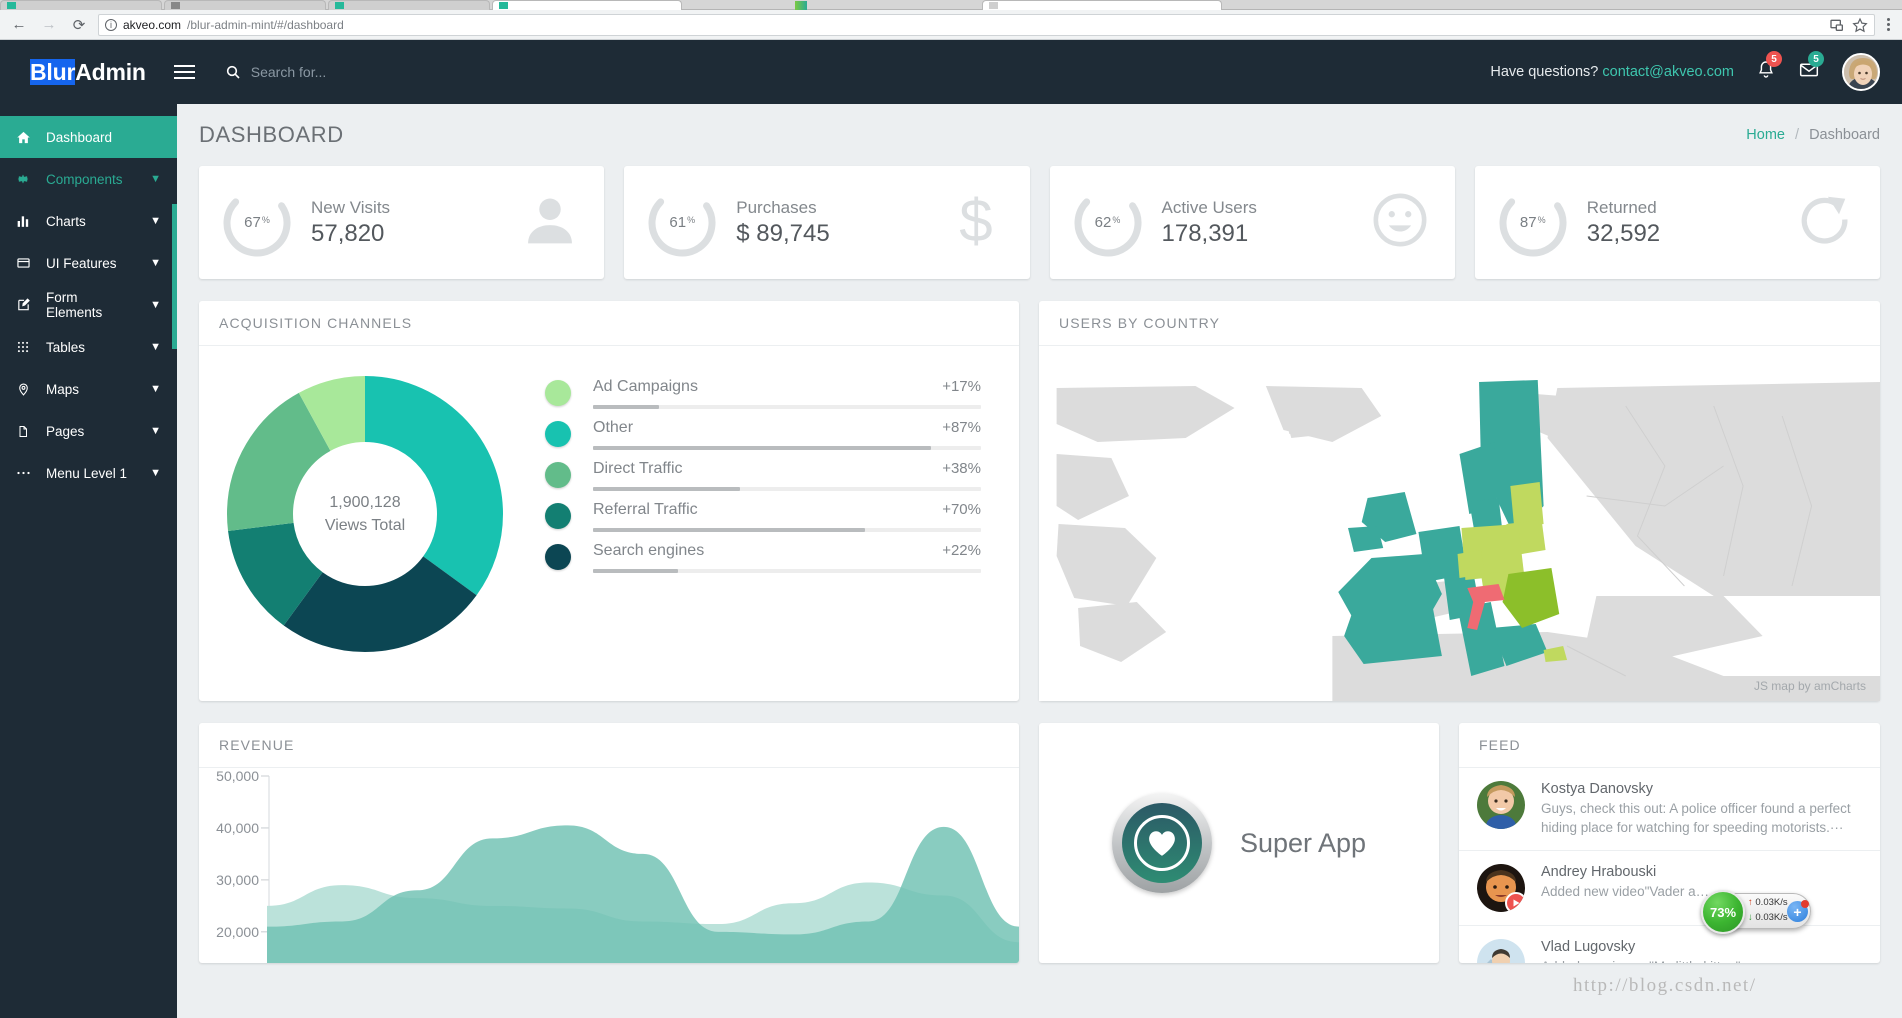 The height and width of the screenshot is (1018, 1902). I want to click on sidebar-toggle-icon, so click(184, 72).